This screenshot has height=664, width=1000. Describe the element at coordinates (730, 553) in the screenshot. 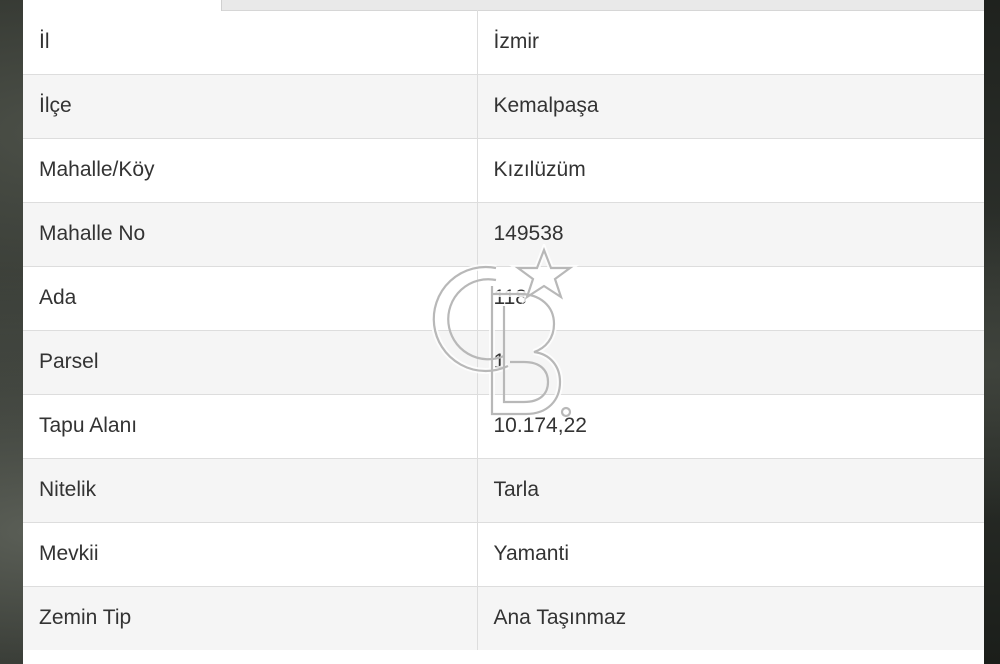

I see `row-value: Yamanti` at that location.